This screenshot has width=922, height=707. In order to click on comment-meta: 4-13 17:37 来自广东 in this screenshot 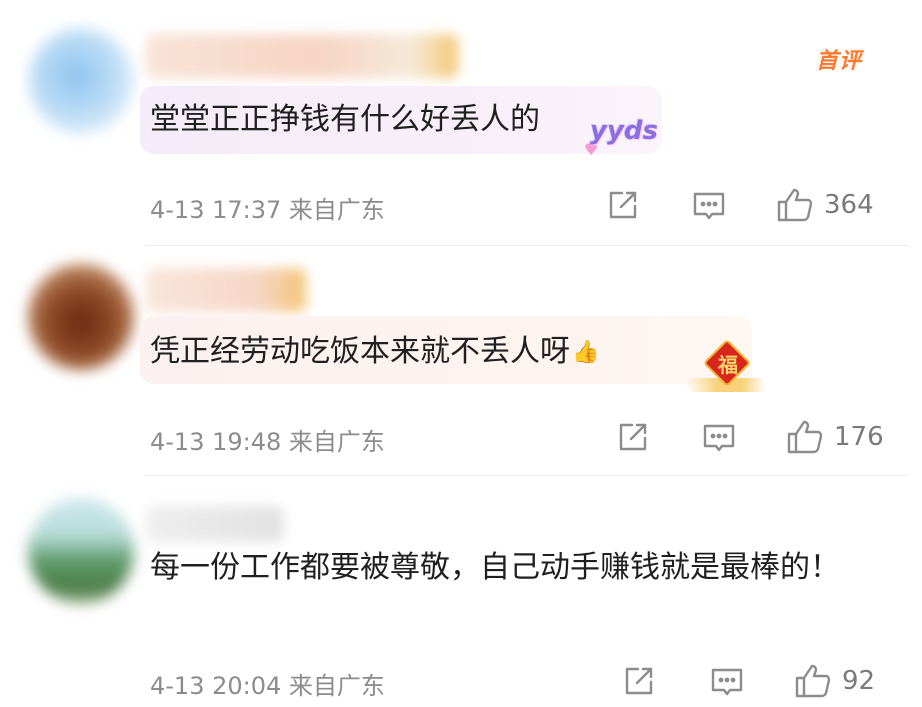, I will do `click(267, 207)`.